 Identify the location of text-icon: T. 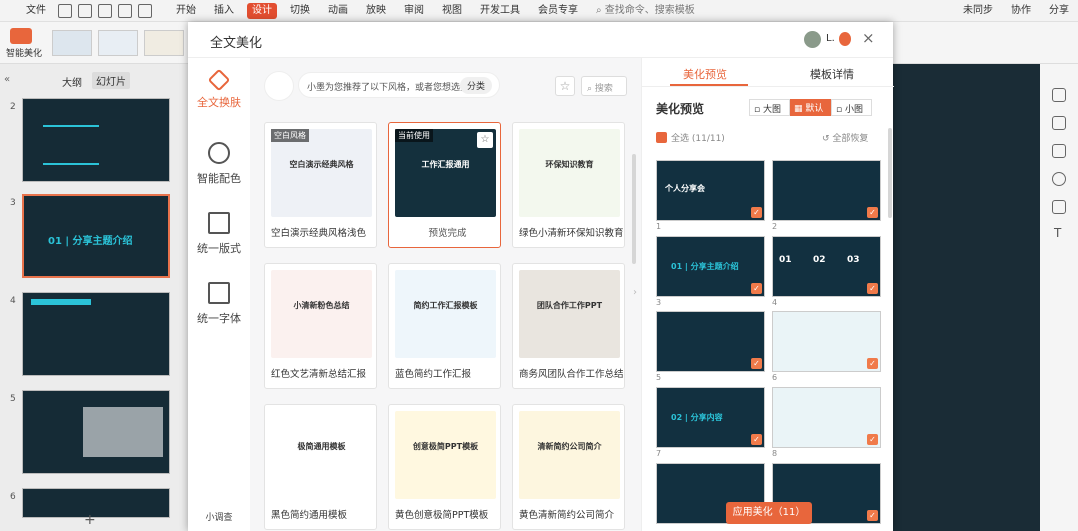
(1057, 233).